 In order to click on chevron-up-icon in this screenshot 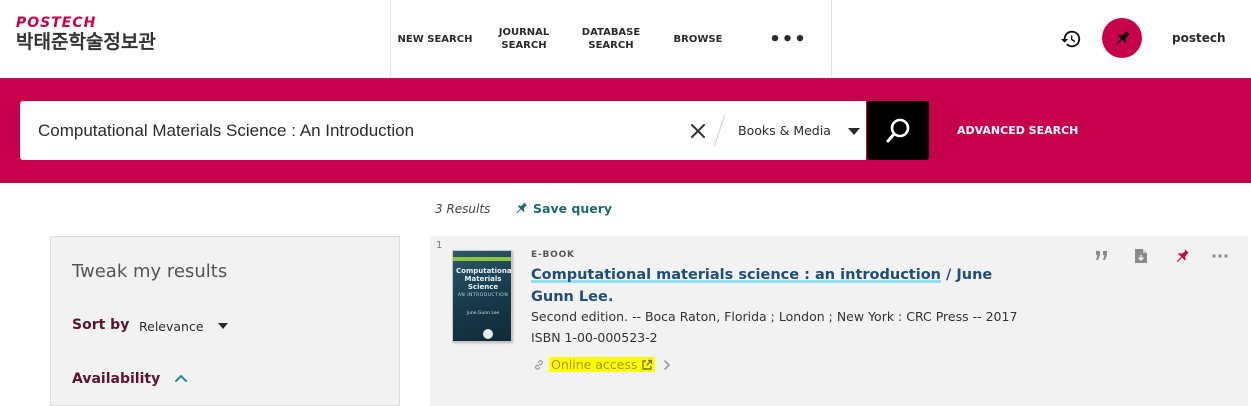, I will do `click(181, 380)`.